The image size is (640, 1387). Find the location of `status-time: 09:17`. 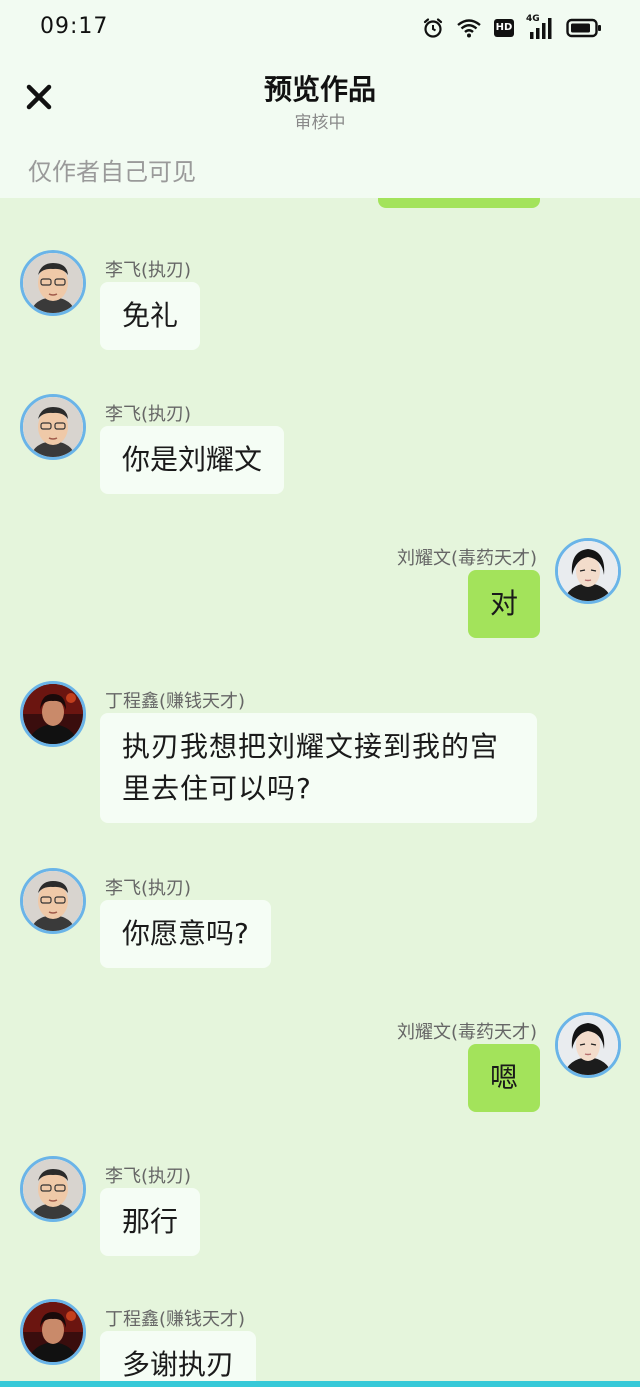

status-time: 09:17 is located at coordinates (74, 26).